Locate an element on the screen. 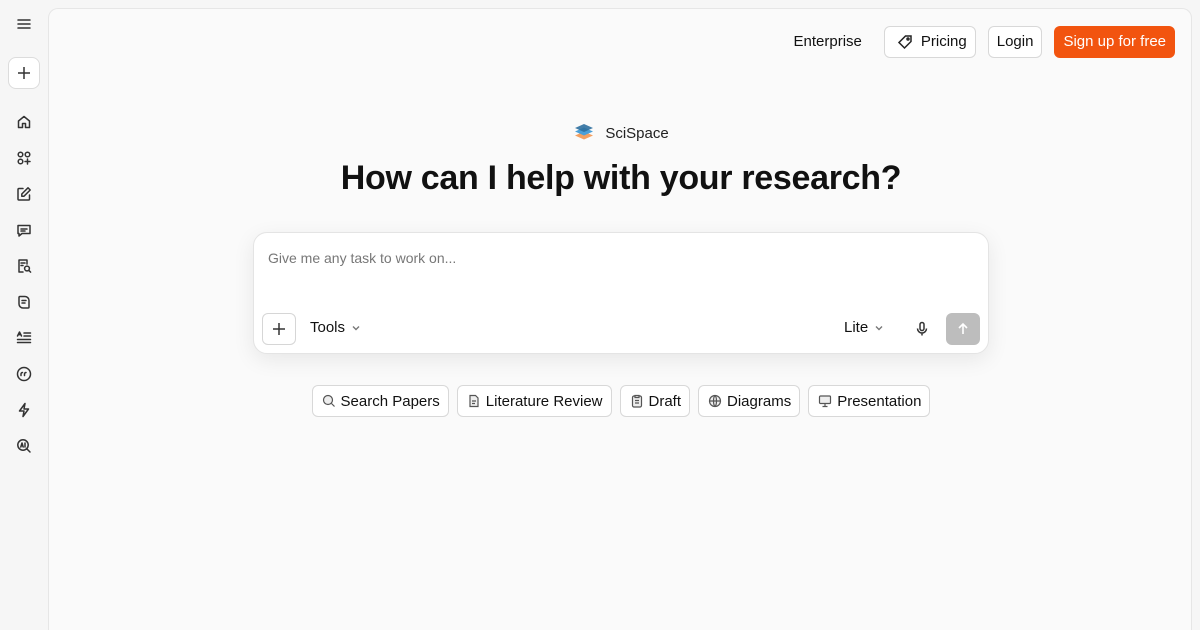  rail-item-doc-search is located at coordinates (24, 266).